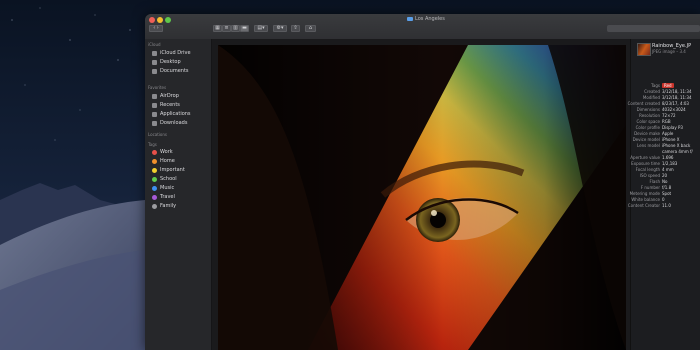  I want to click on gallery-view-icon: ▬, so click(244, 28).